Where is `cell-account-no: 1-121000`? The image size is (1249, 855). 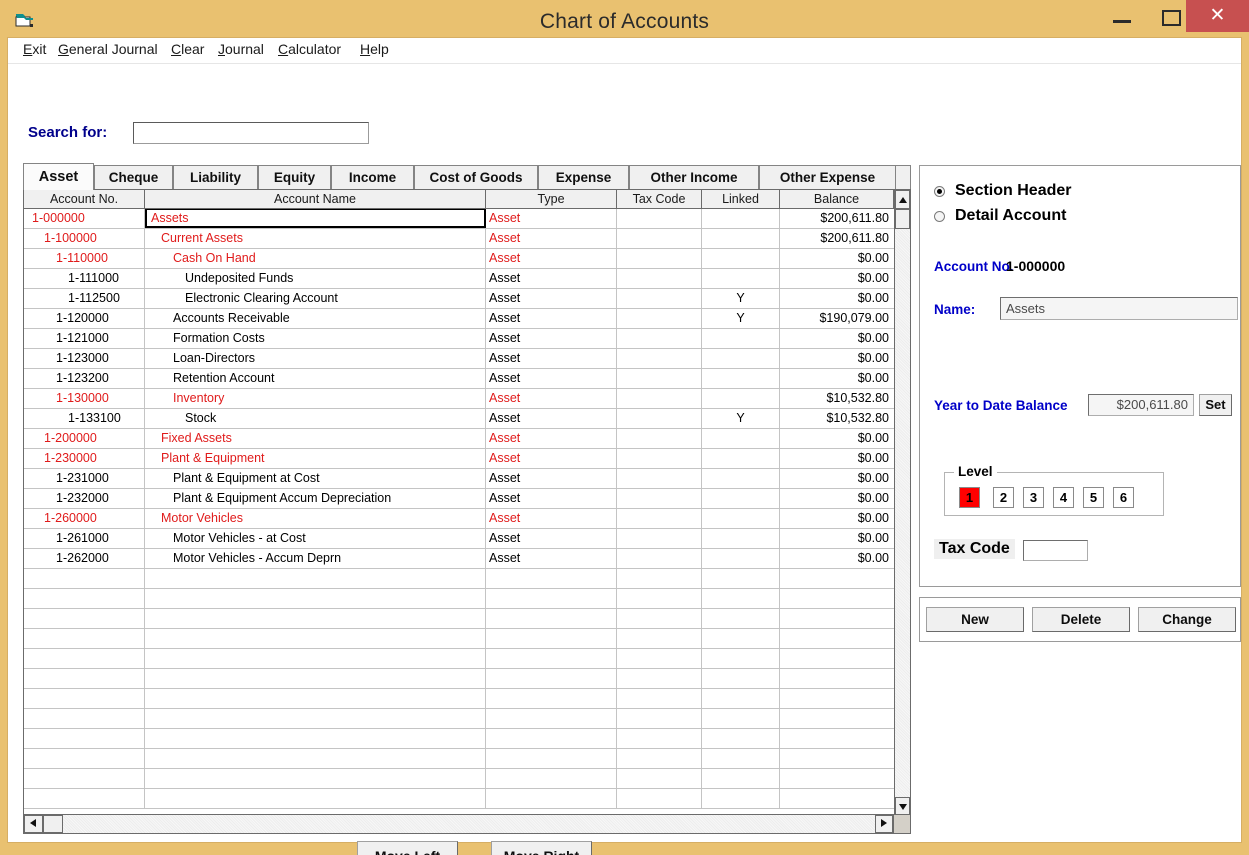 cell-account-no: 1-121000 is located at coordinates (84, 338).